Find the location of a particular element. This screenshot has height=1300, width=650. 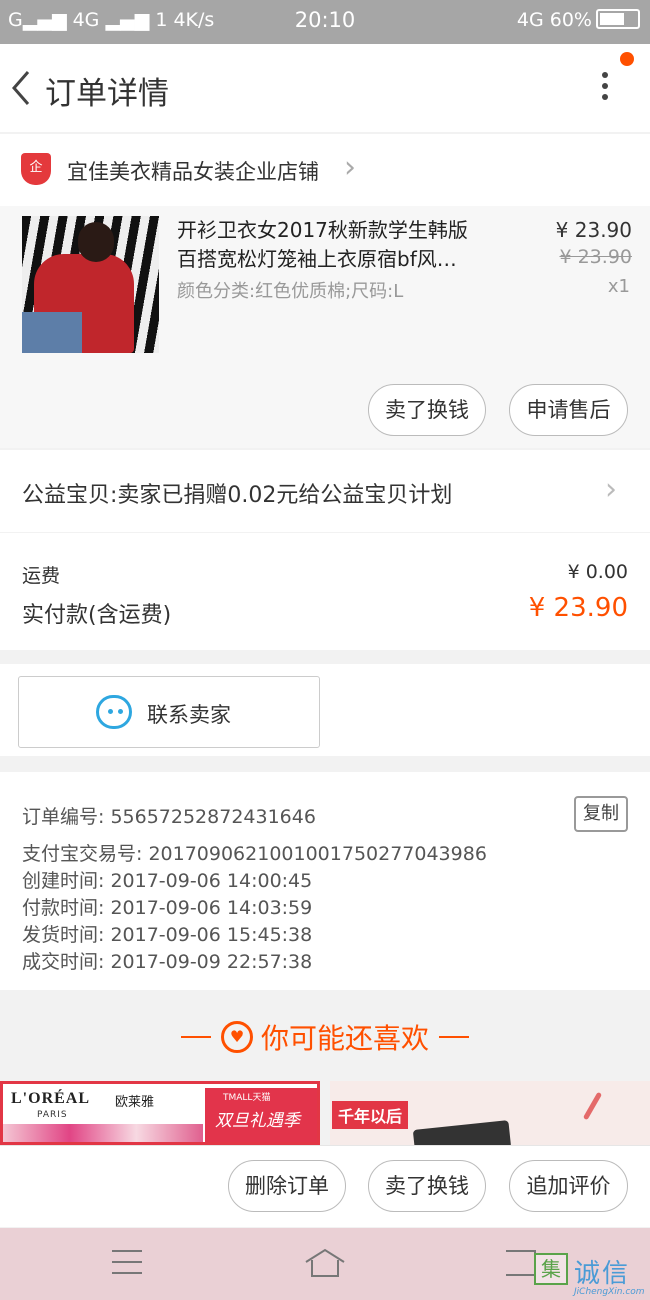

ad-campaign-badge: TMALL天猫 双旦礼遇季 is located at coordinates (261, 1115).